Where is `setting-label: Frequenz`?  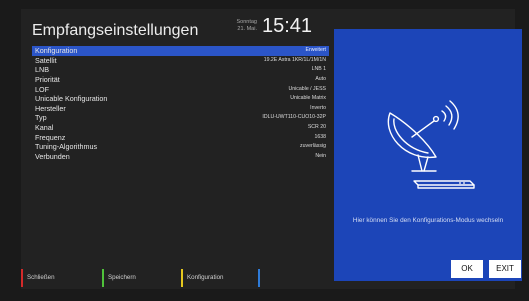 setting-label: Frequenz is located at coordinates (50, 137).